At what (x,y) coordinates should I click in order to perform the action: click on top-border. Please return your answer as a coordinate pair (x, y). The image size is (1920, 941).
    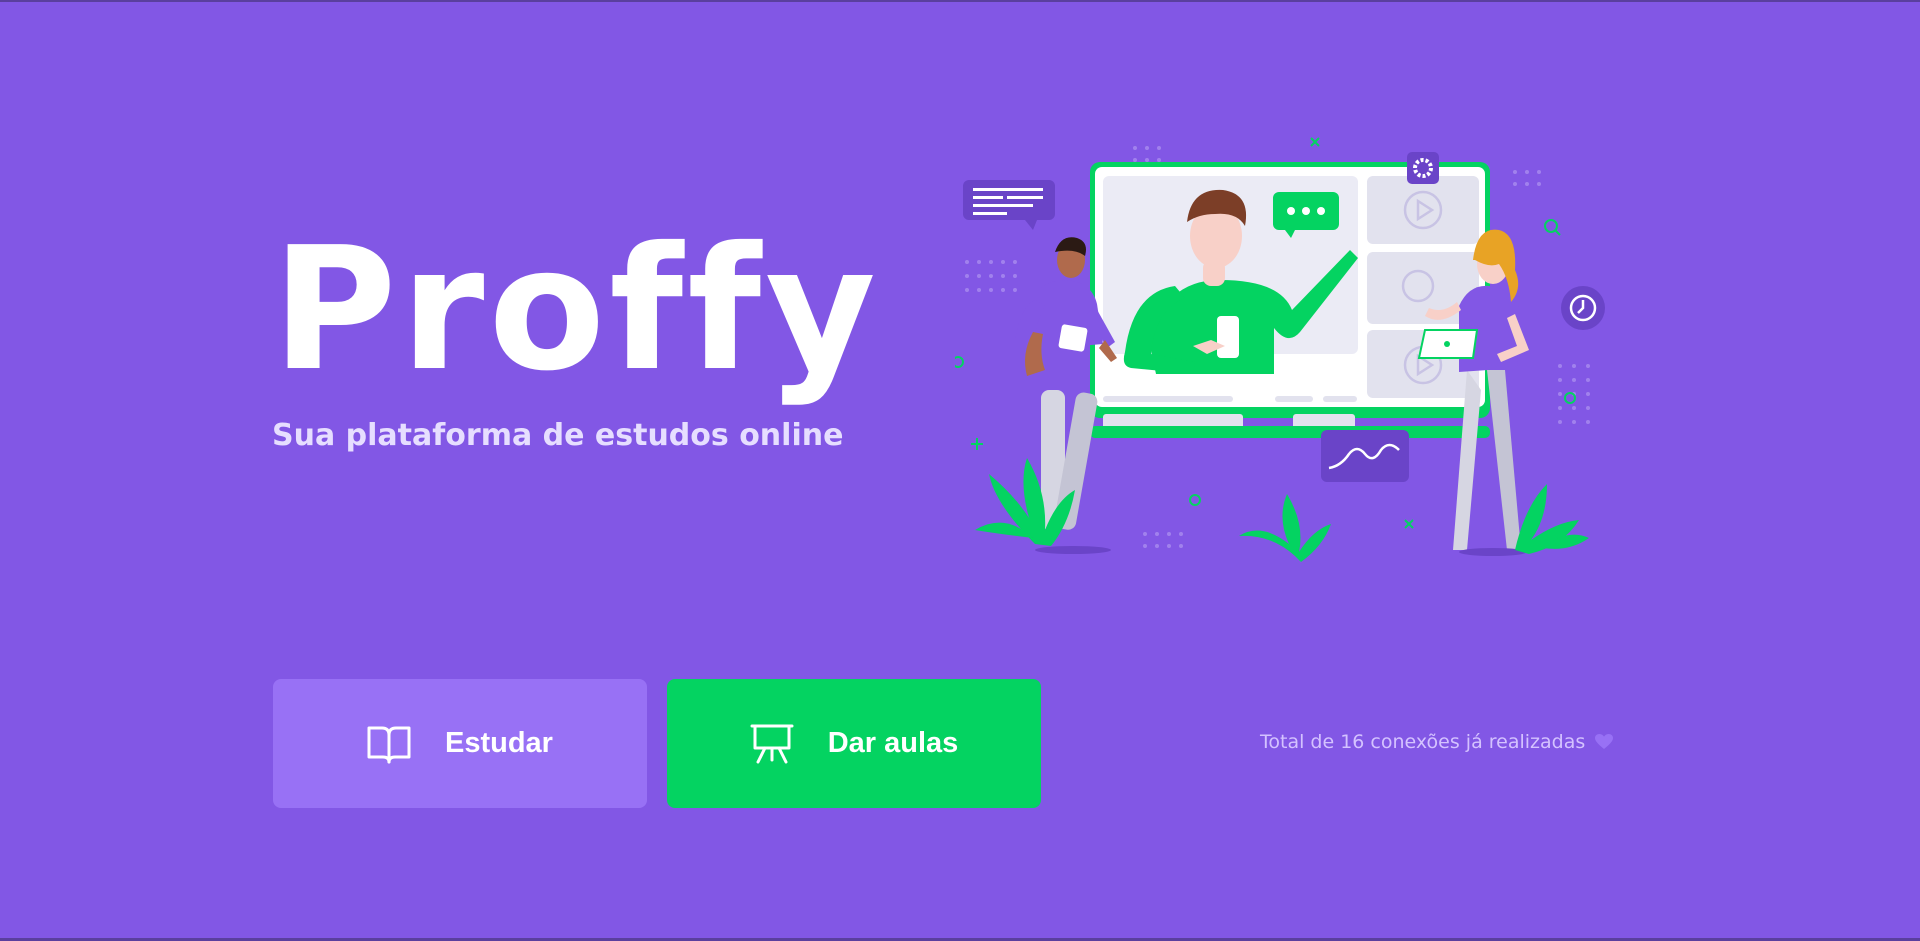
    Looking at the image, I should click on (960, 1).